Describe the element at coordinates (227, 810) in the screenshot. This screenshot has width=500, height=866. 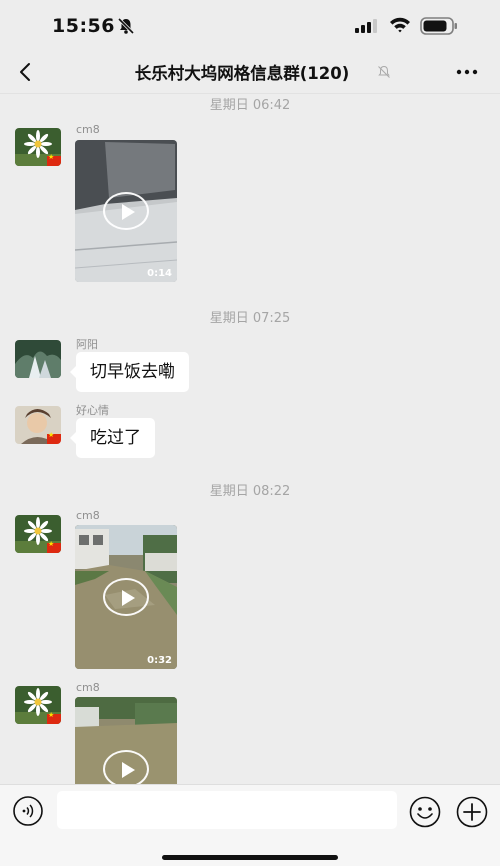
I see `message-input` at that location.